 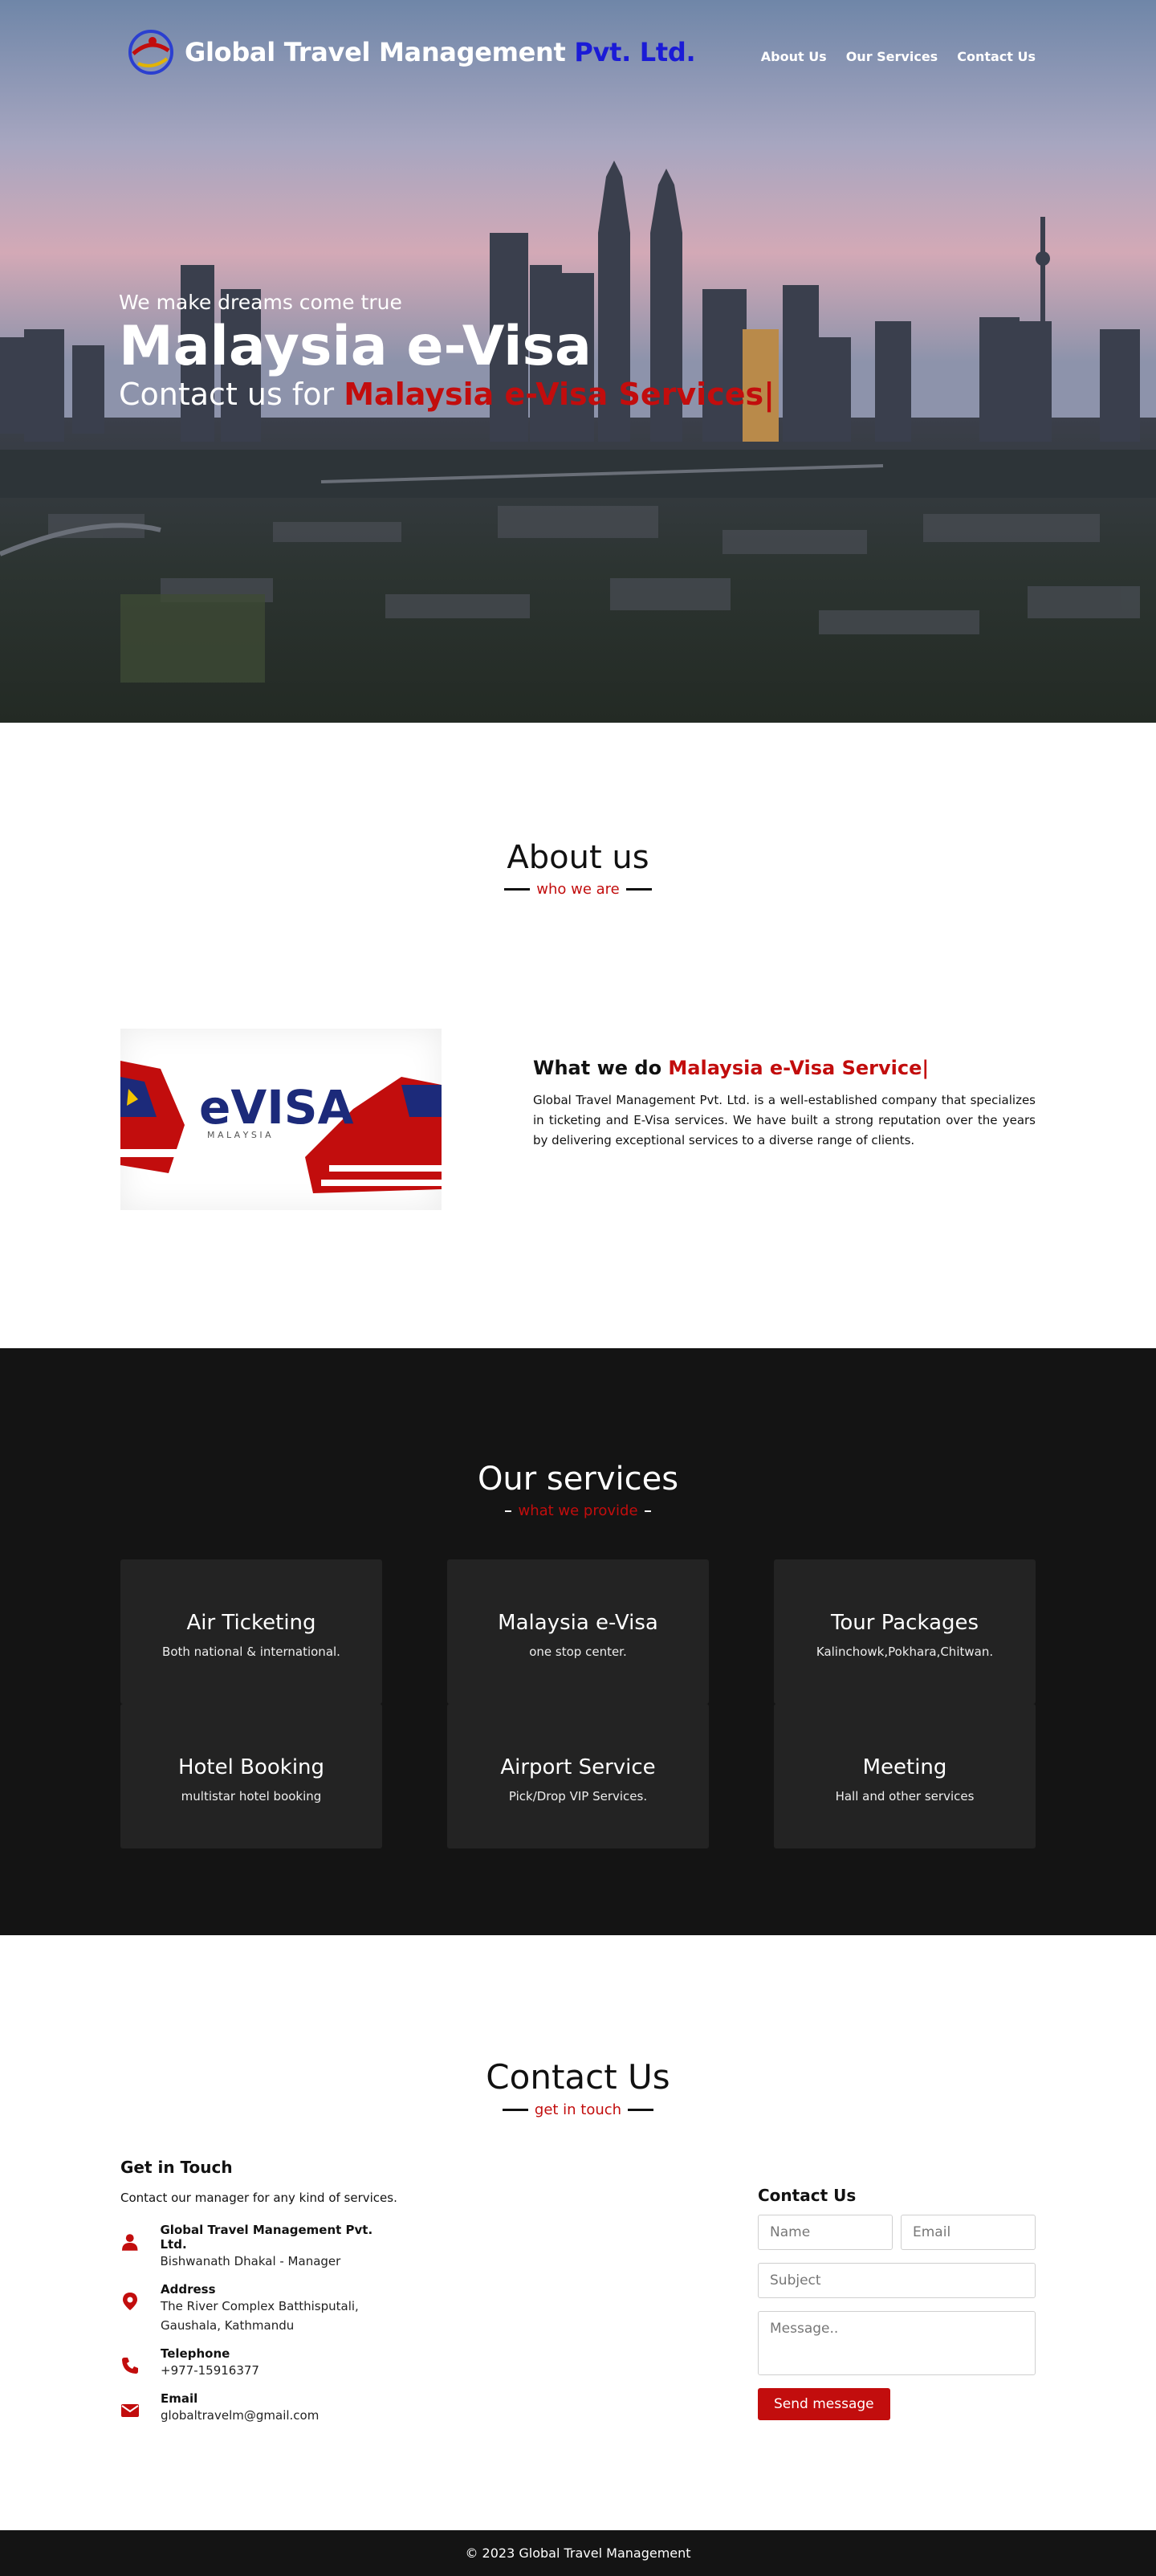 What do you see at coordinates (892, 56) in the screenshot?
I see `nav-our-services: Our Services` at bounding box center [892, 56].